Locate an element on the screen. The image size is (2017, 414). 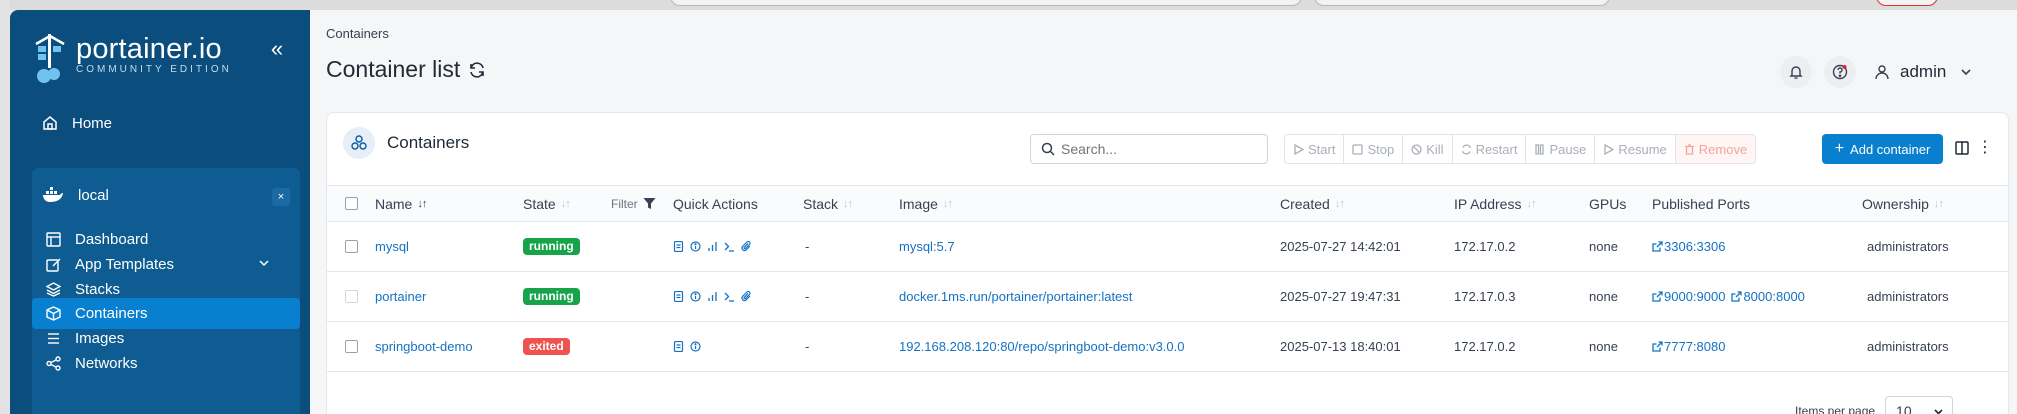
start-button: Start is located at coordinates (1315, 149).